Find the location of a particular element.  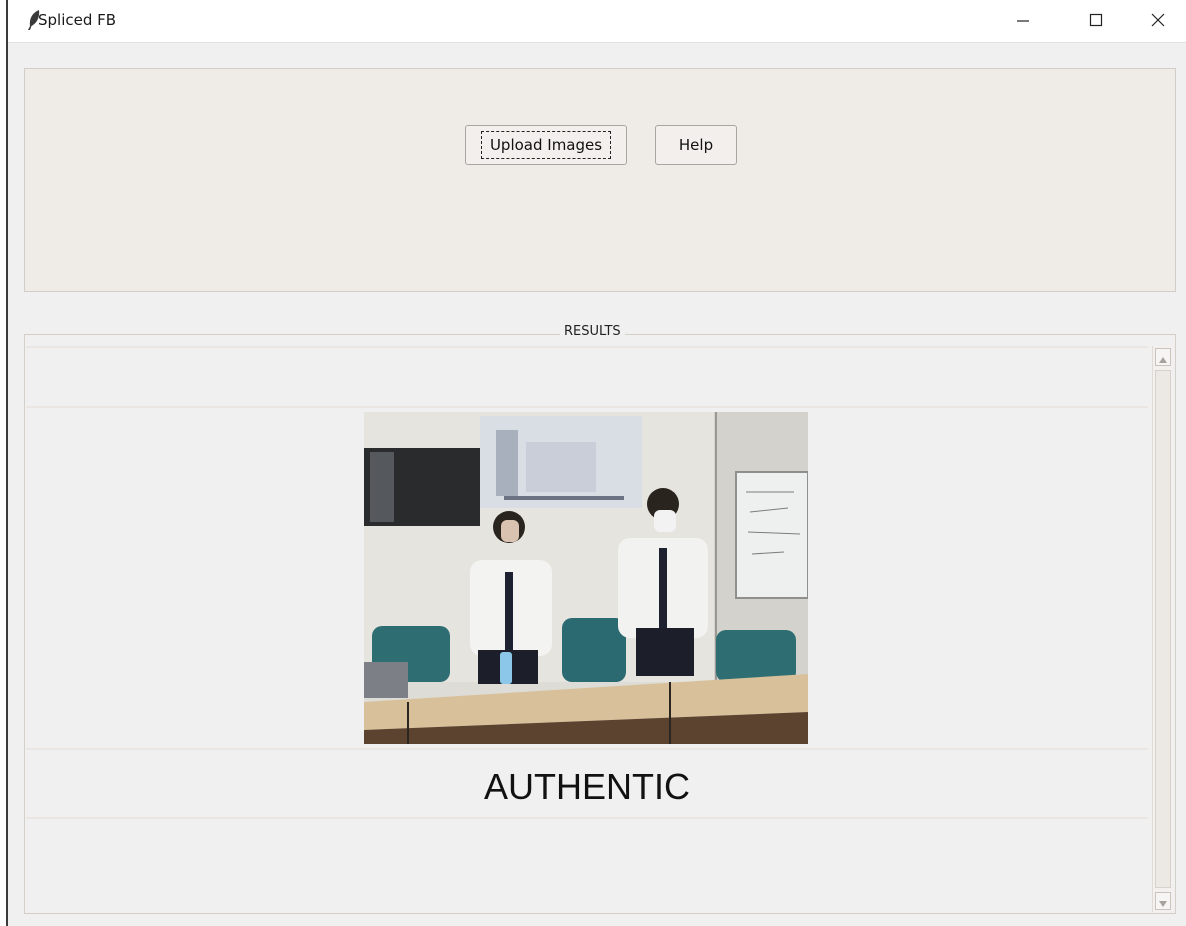

window-border is located at coordinates (4, 463).